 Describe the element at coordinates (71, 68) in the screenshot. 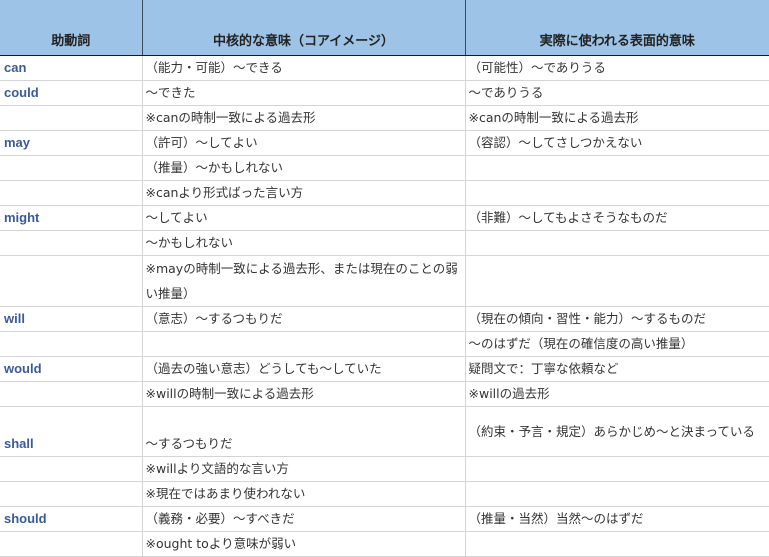

I see `verb-cell: can` at that location.